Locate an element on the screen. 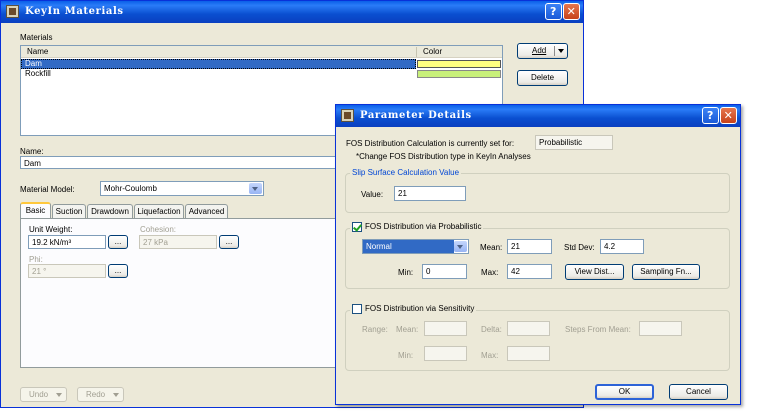 The height and width of the screenshot is (413, 773). probabilistic-group-title: FOS Distribution via Probabilistic is located at coordinates (417, 227).